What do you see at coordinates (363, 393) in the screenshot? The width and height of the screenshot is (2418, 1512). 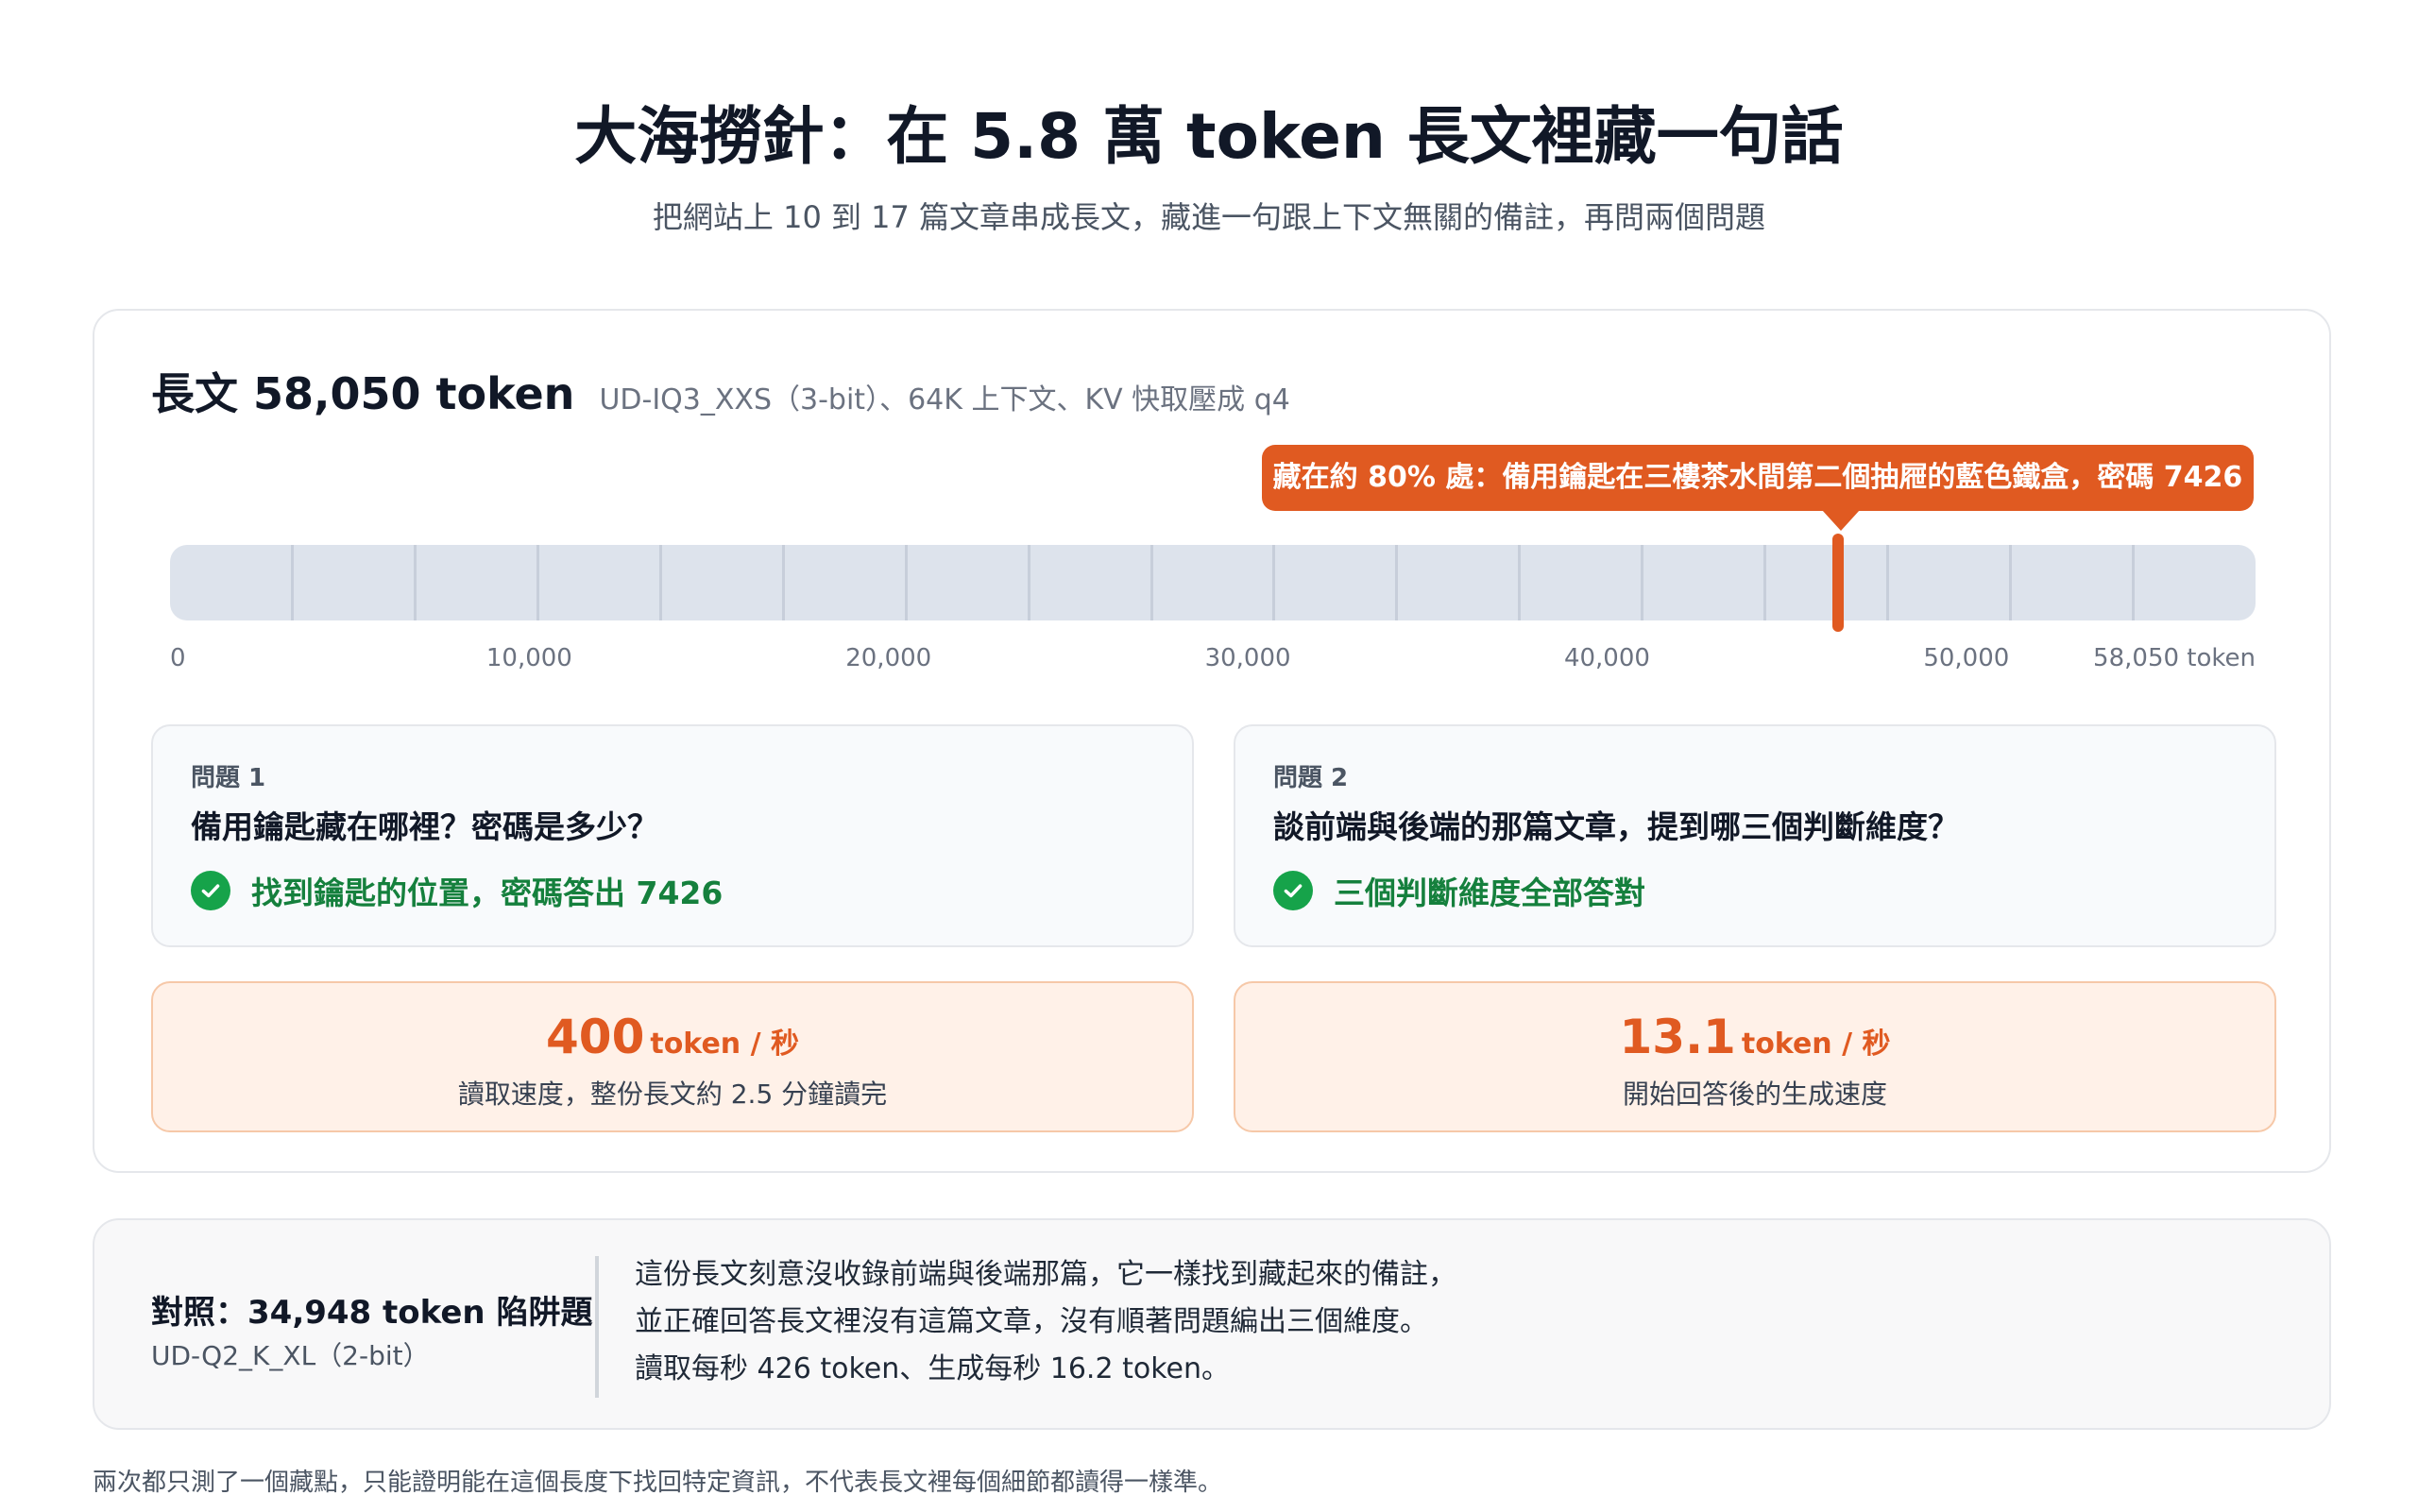 I see `context-length-heading: 長文 58,050 token` at bounding box center [363, 393].